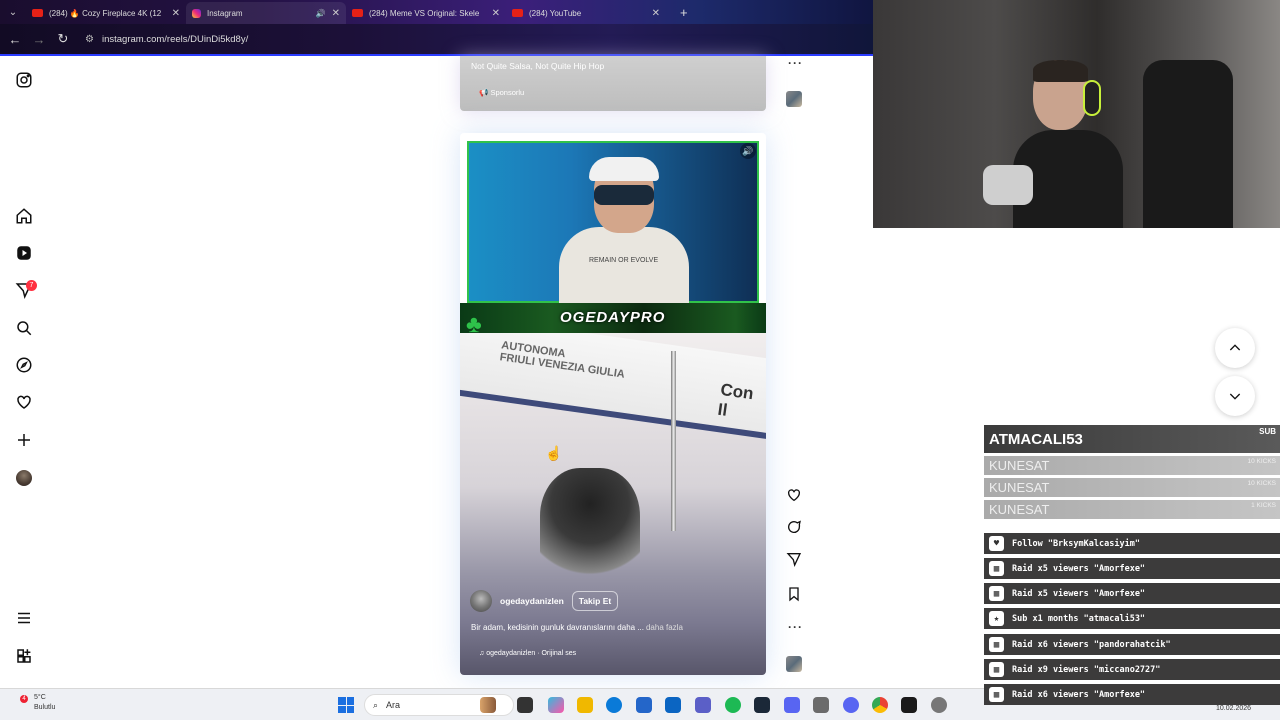  Describe the element at coordinates (266, 13) in the screenshot. I see `tab-instagram: Instagram 🔊 ✕` at that location.